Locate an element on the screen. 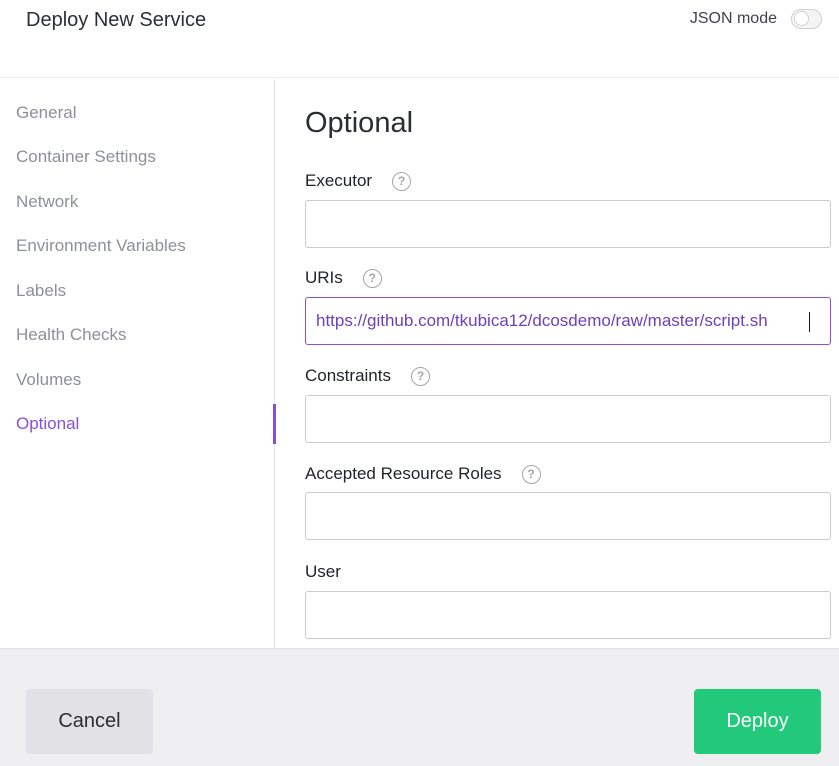  json-mode-toggle is located at coordinates (806, 19).